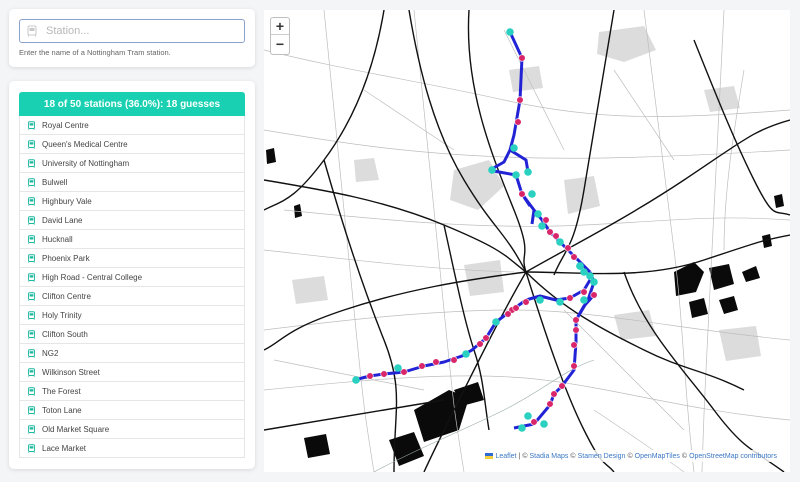 This screenshot has width=800, height=482. What do you see at coordinates (85, 144) in the screenshot?
I see `station-name: Queen's Medical Centre` at bounding box center [85, 144].